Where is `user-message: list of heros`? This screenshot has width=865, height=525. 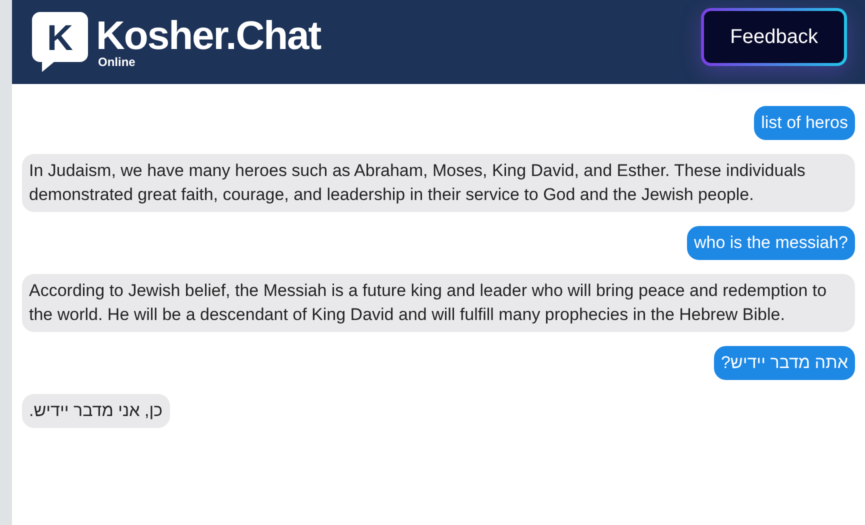
user-message: list of heros is located at coordinates (804, 123).